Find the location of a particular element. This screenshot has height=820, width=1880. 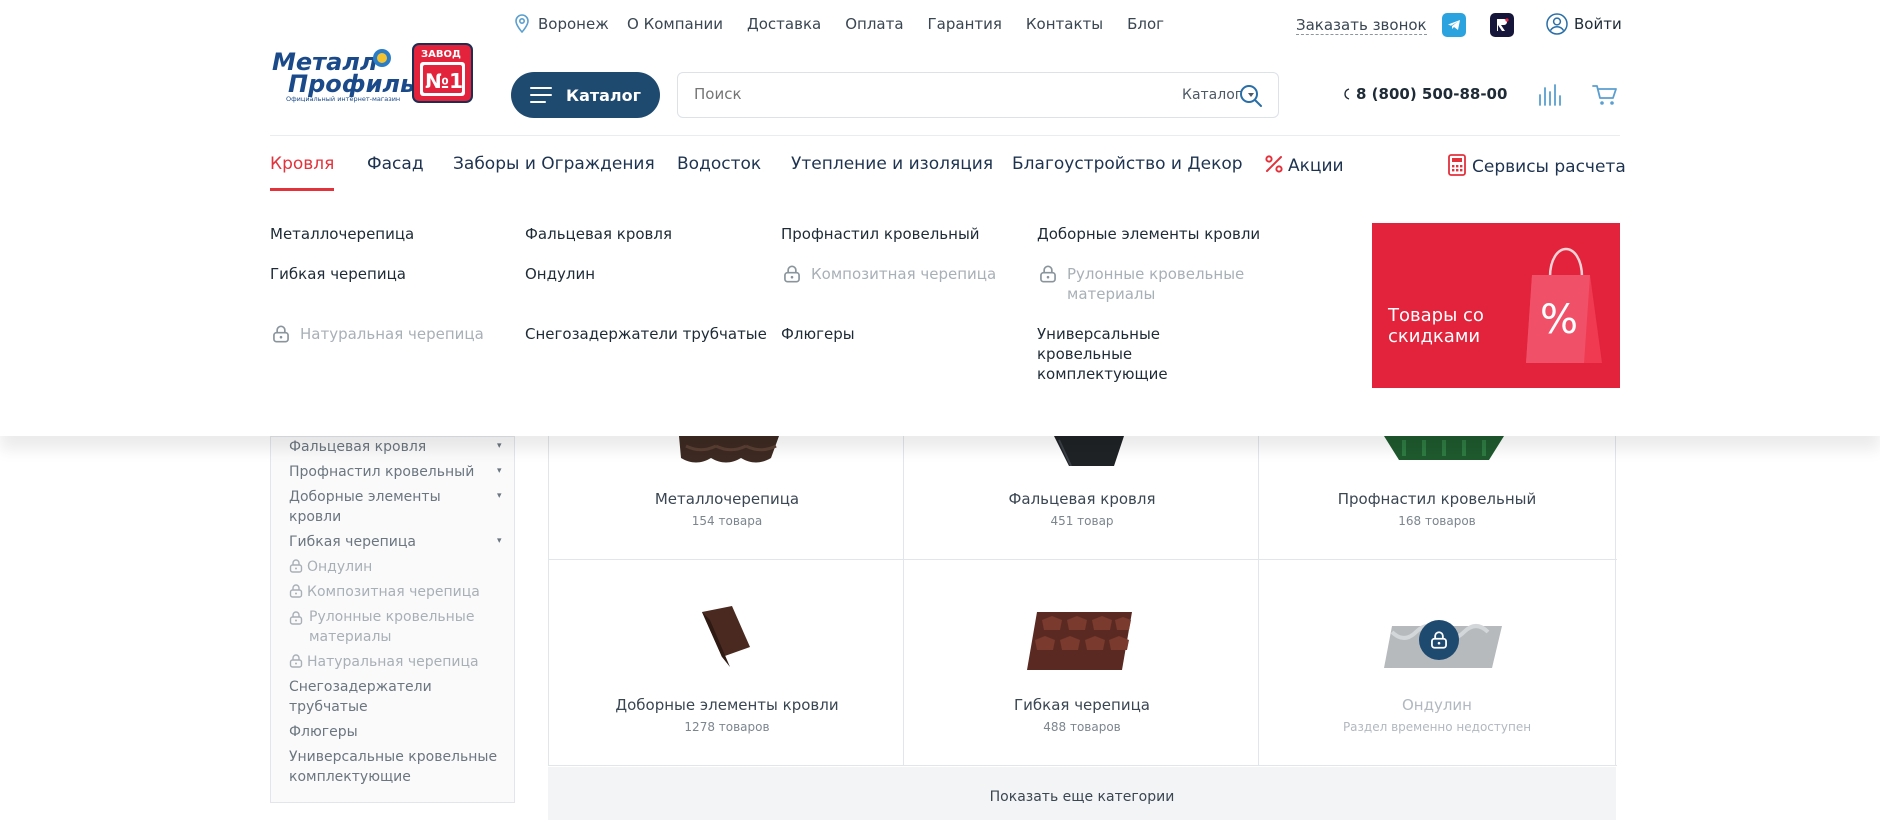

sidebar-item-locked: Композитная черепица is located at coordinates (384, 592).